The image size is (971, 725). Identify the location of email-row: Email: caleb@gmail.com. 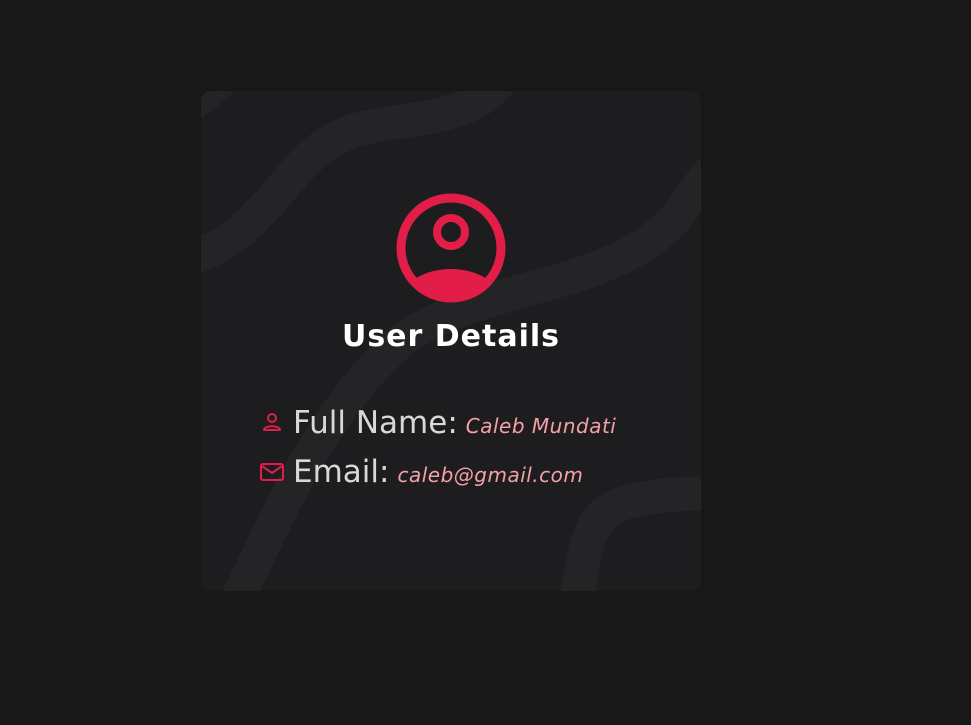
(421, 476).